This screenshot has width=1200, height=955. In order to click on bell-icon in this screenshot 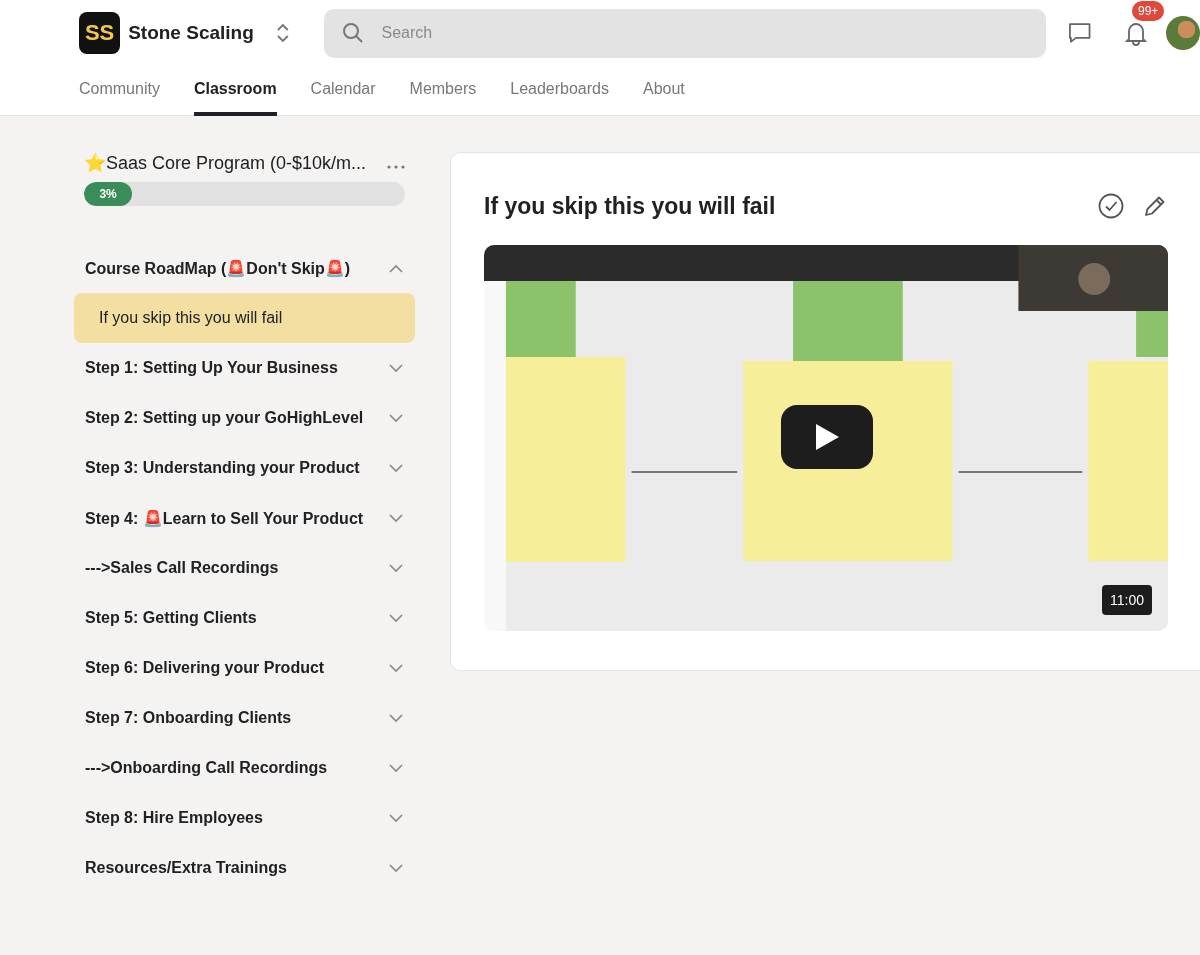, I will do `click(1136, 33)`.